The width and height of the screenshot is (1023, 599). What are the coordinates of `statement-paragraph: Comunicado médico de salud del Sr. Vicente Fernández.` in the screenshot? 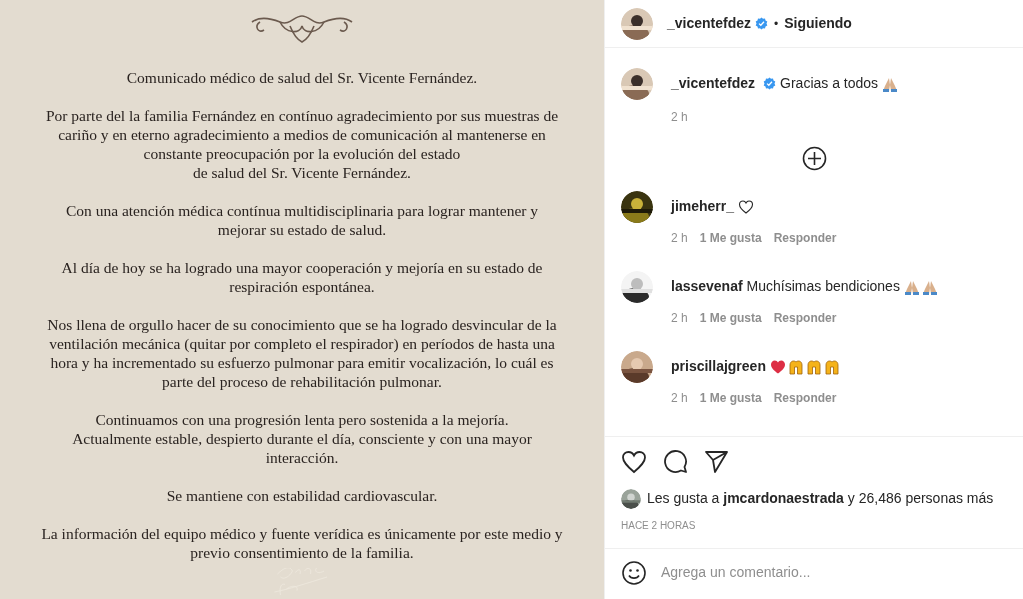 It's located at (302, 77).